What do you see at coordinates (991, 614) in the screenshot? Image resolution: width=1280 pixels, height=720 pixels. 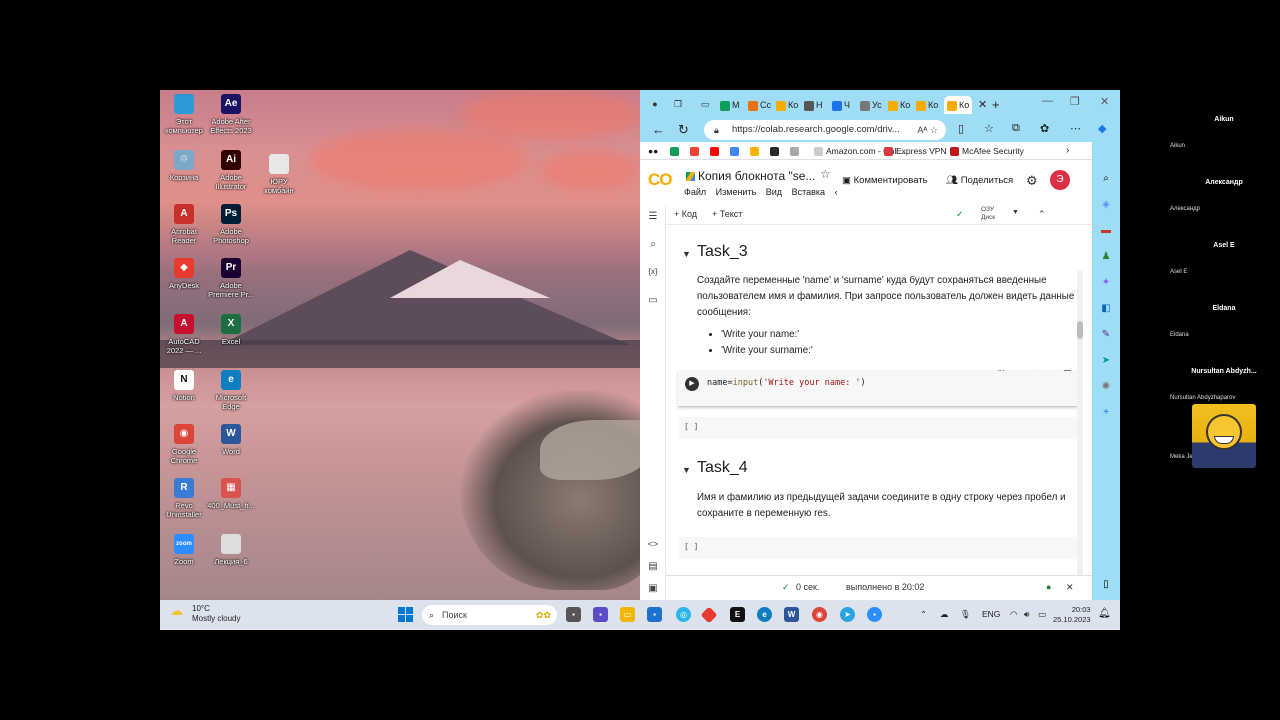 I see `language-indicator: ENG` at bounding box center [991, 614].